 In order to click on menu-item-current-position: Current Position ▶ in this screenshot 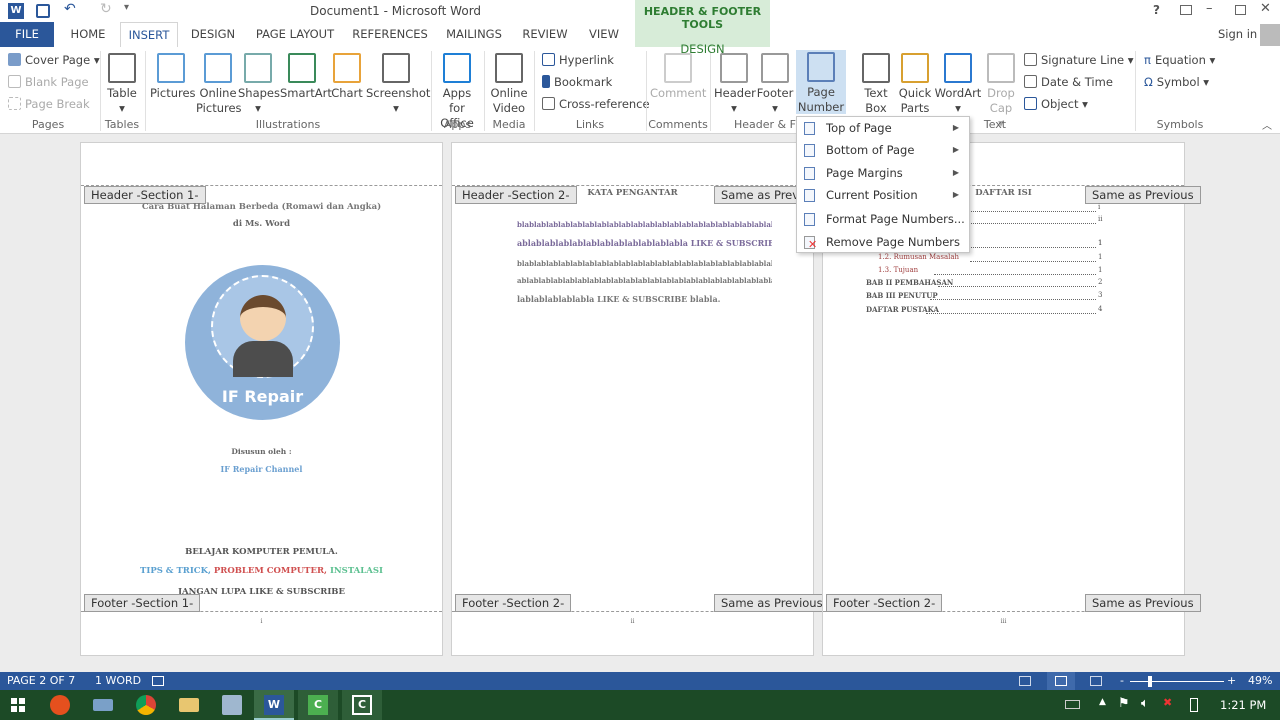, I will do `click(883, 195)`.